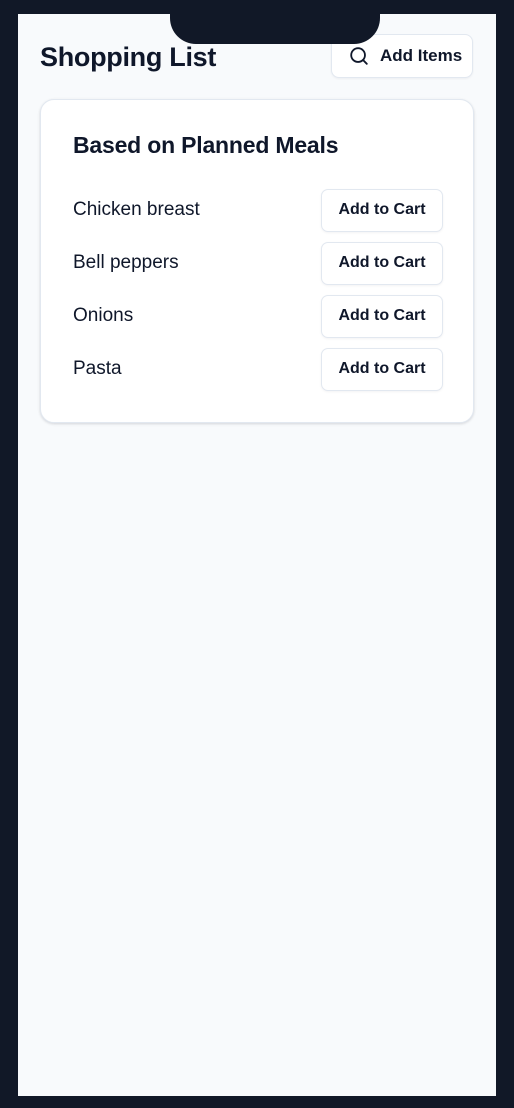 This screenshot has height=1108, width=514. Describe the element at coordinates (103, 315) in the screenshot. I see `item-name: Onions` at that location.